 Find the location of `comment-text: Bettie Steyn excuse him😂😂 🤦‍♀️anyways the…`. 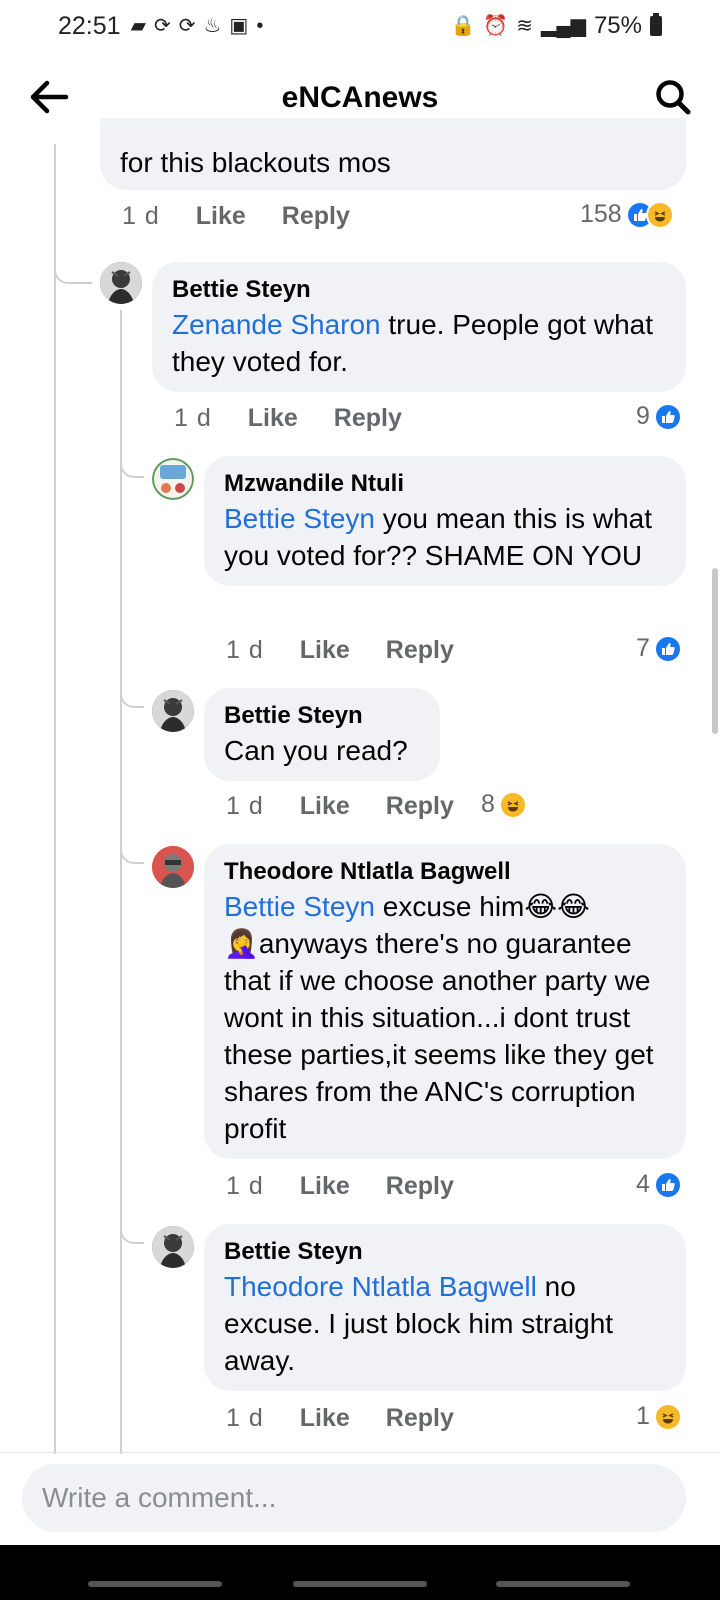

comment-text: Bettie Steyn excuse him😂😂 🤦‍♀️anyways the… is located at coordinates (439, 1017).